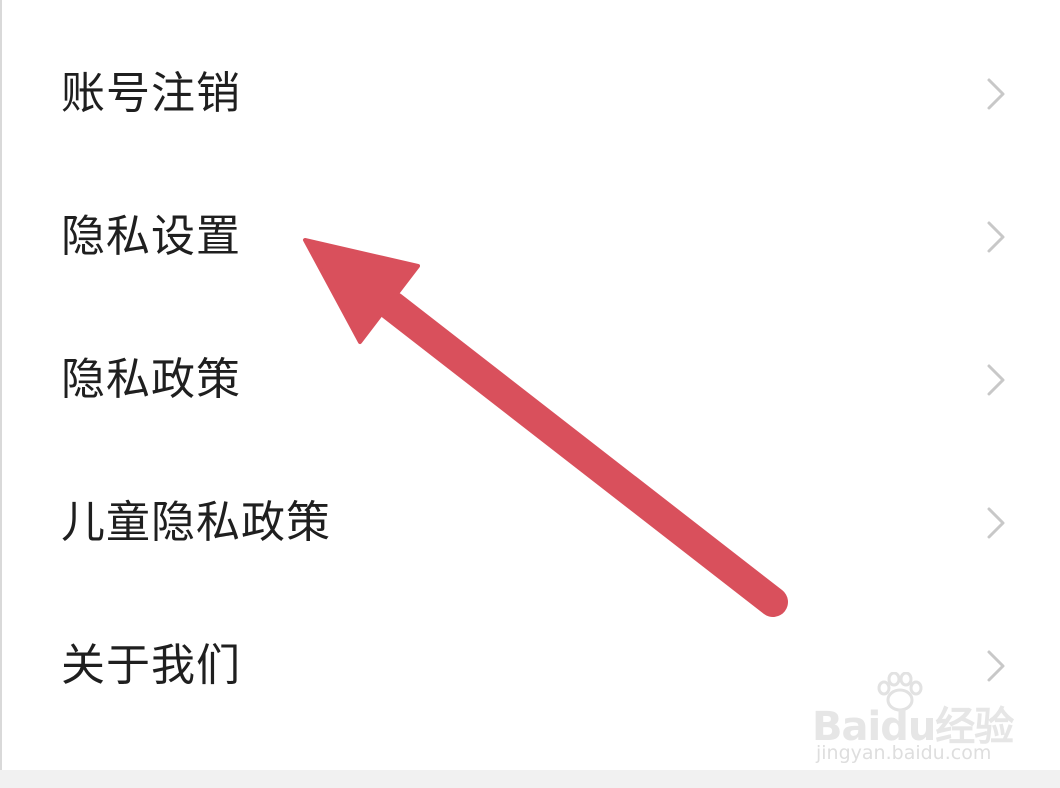 The height and width of the screenshot is (788, 1060). What do you see at coordinates (151, 379) in the screenshot?
I see `menu-item-label: 隐私政策` at bounding box center [151, 379].